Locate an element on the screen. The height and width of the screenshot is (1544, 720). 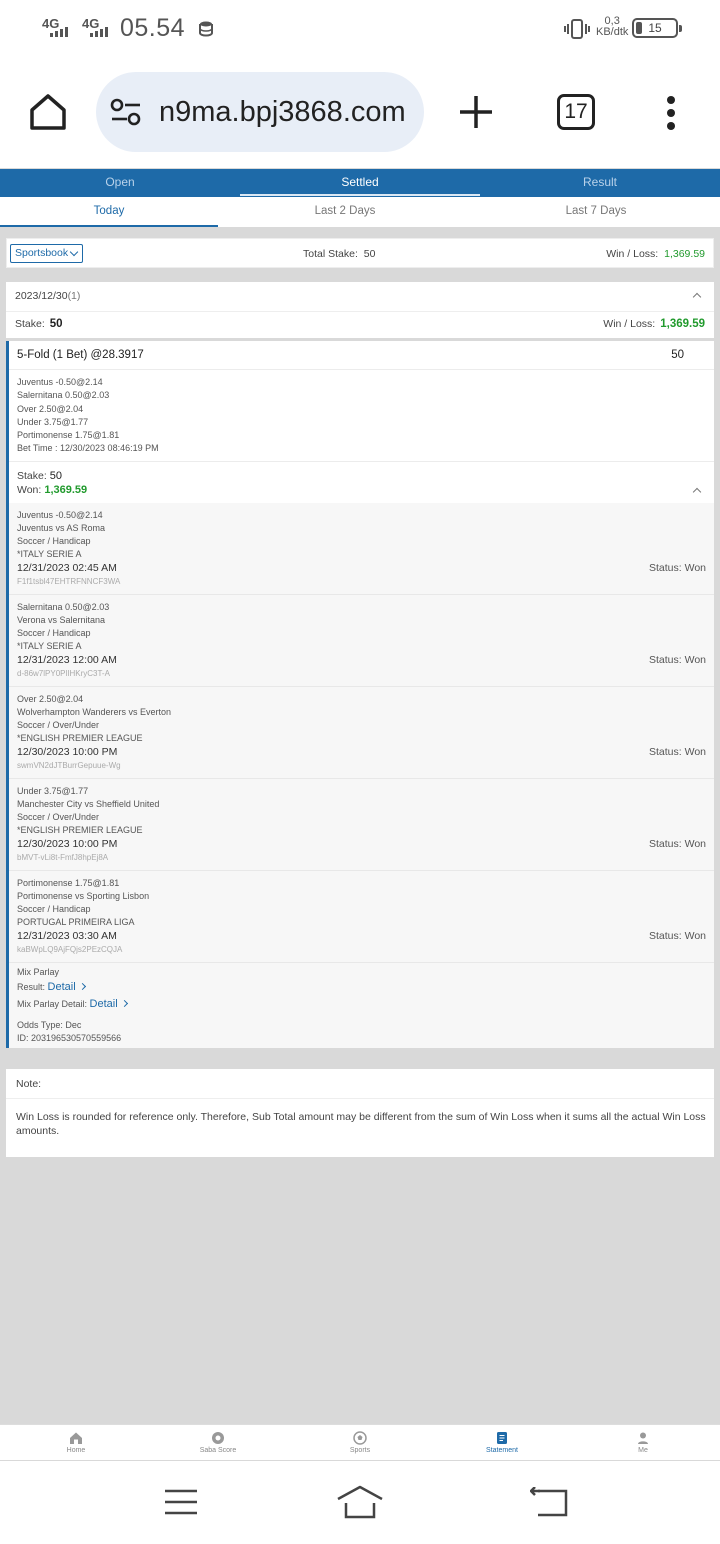
nav-home-label: Home is located at coordinates (76, 1450).